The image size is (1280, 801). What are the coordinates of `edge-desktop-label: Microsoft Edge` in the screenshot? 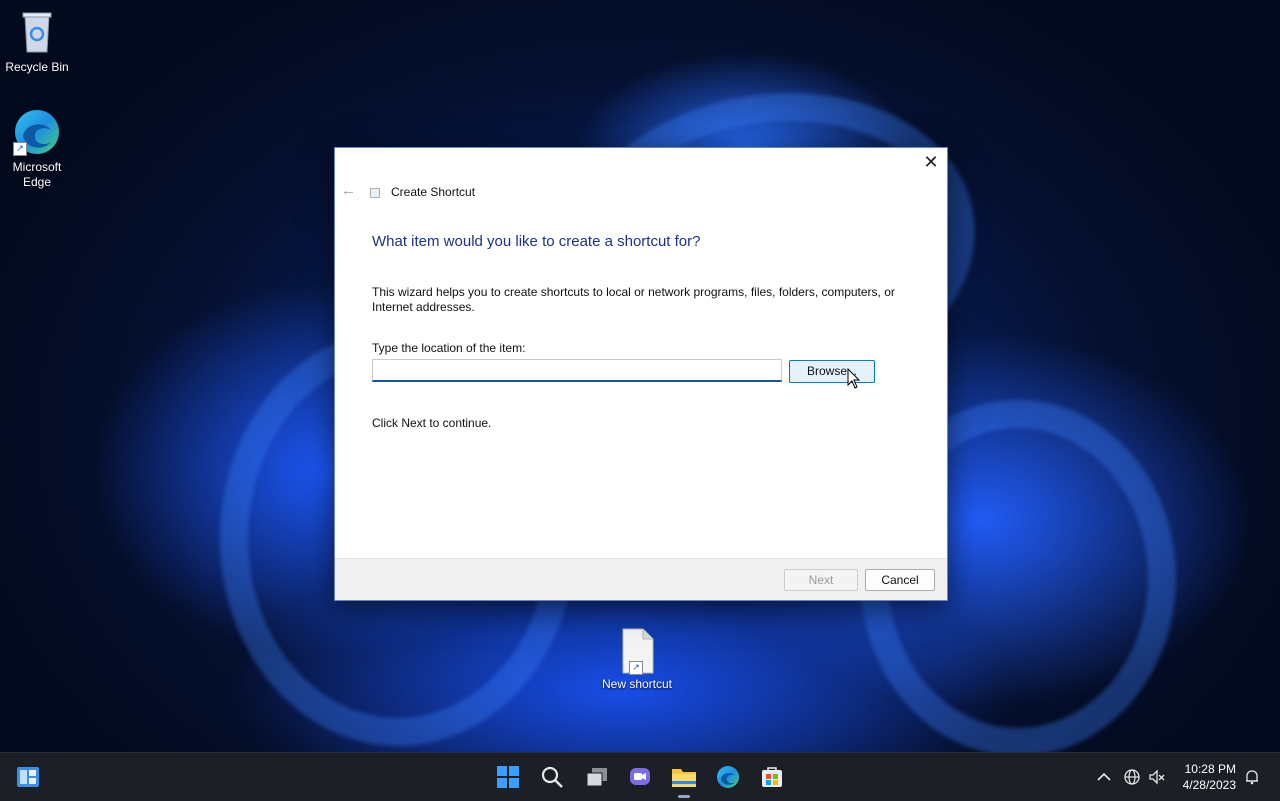 It's located at (37, 174).